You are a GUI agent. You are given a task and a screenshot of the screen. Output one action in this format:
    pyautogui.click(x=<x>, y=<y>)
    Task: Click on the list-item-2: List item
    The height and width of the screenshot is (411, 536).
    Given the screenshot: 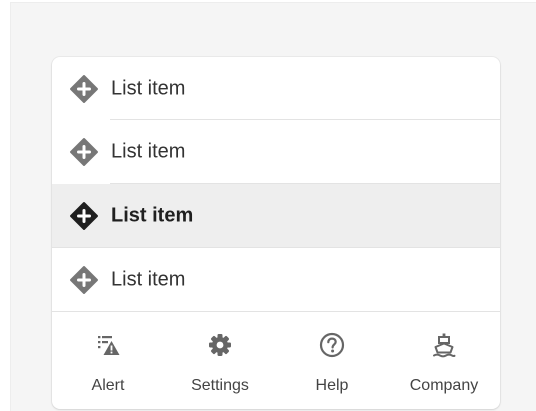 What is the action you would take?
    pyautogui.click(x=276, y=152)
    